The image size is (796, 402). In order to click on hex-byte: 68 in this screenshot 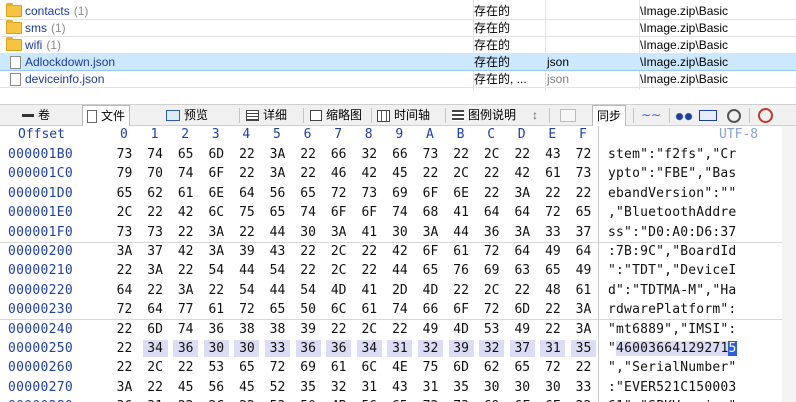, I will do `click(430, 212)`.